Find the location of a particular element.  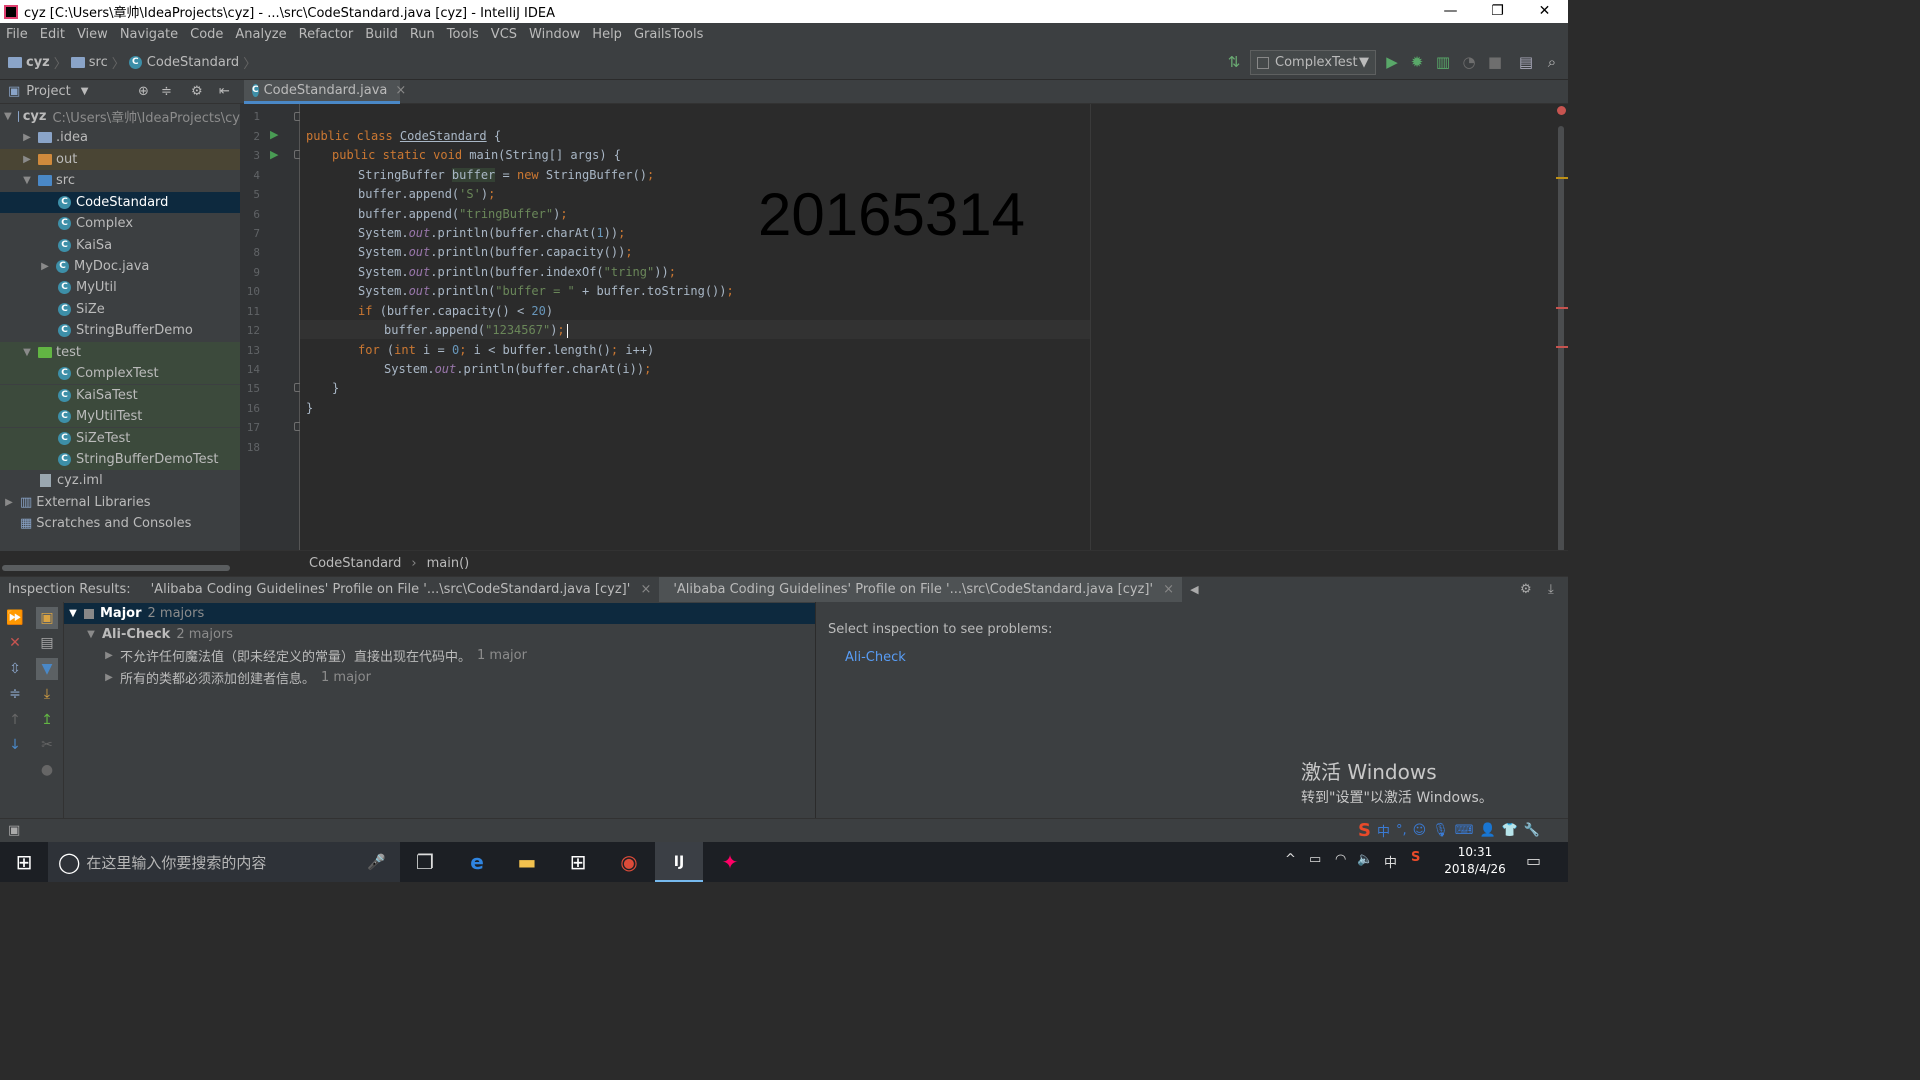

run-icon: ▶ is located at coordinates (1392, 62).